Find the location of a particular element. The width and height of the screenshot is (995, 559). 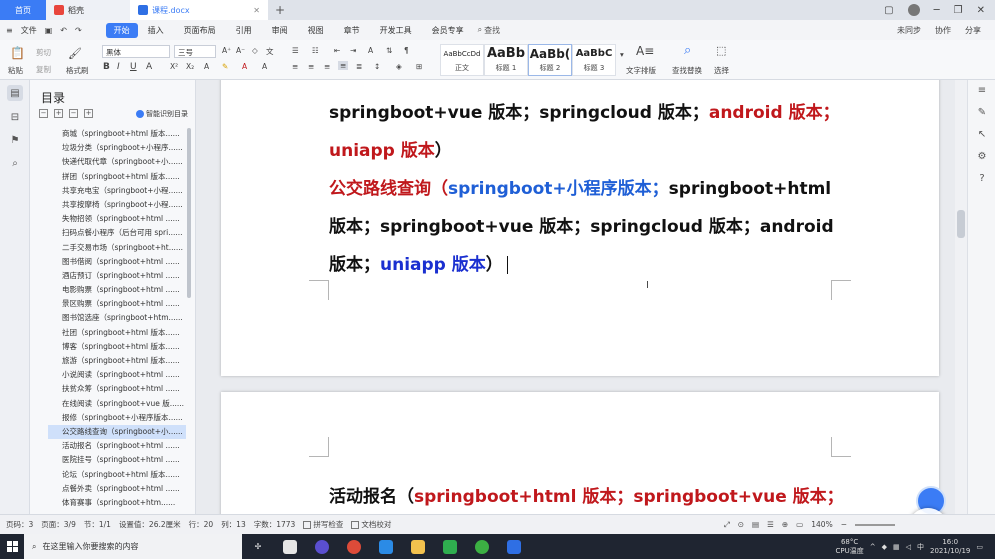

taskbar-app-wps is located at coordinates (514, 546).